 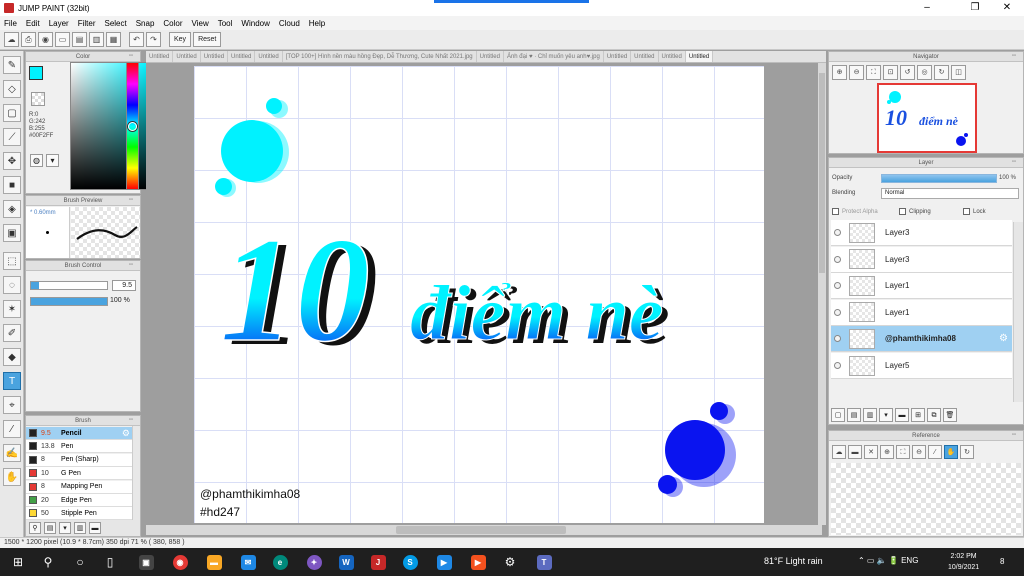 I want to click on fill-rect-tool-icon: ■, so click(x=12, y=185).